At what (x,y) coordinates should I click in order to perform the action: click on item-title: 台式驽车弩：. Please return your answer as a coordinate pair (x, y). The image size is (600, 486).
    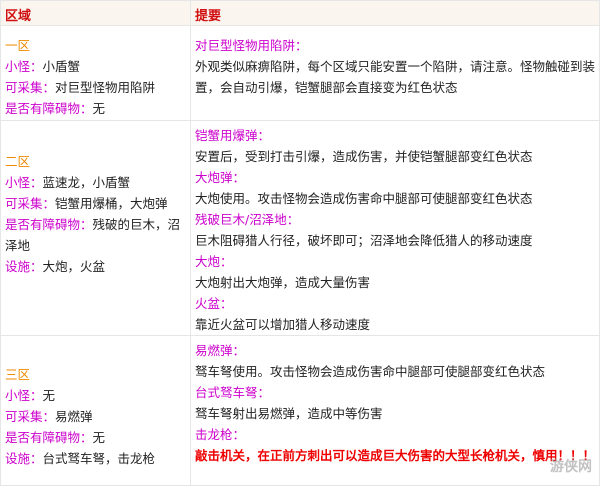
    Looking at the image, I should click on (395, 392).